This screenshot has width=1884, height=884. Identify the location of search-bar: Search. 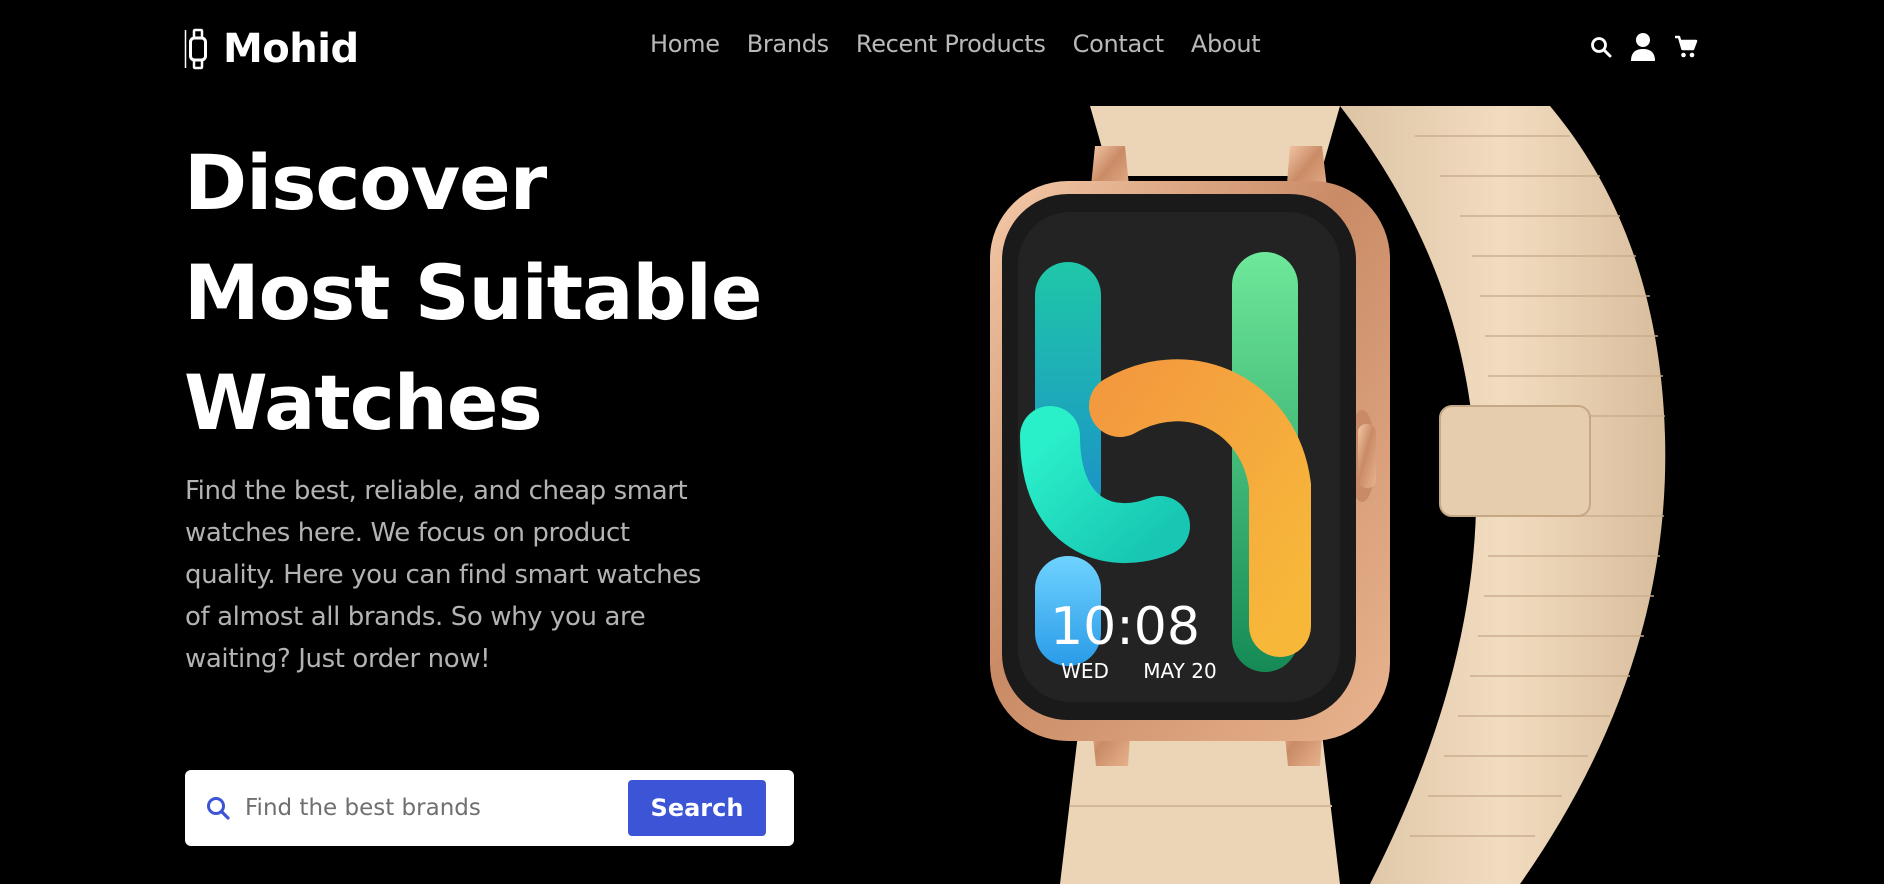
(489, 808).